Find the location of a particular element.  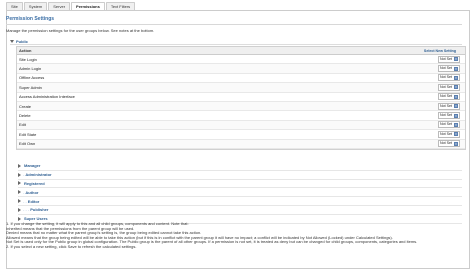

column-header-action: Action is located at coordinates (25, 50).